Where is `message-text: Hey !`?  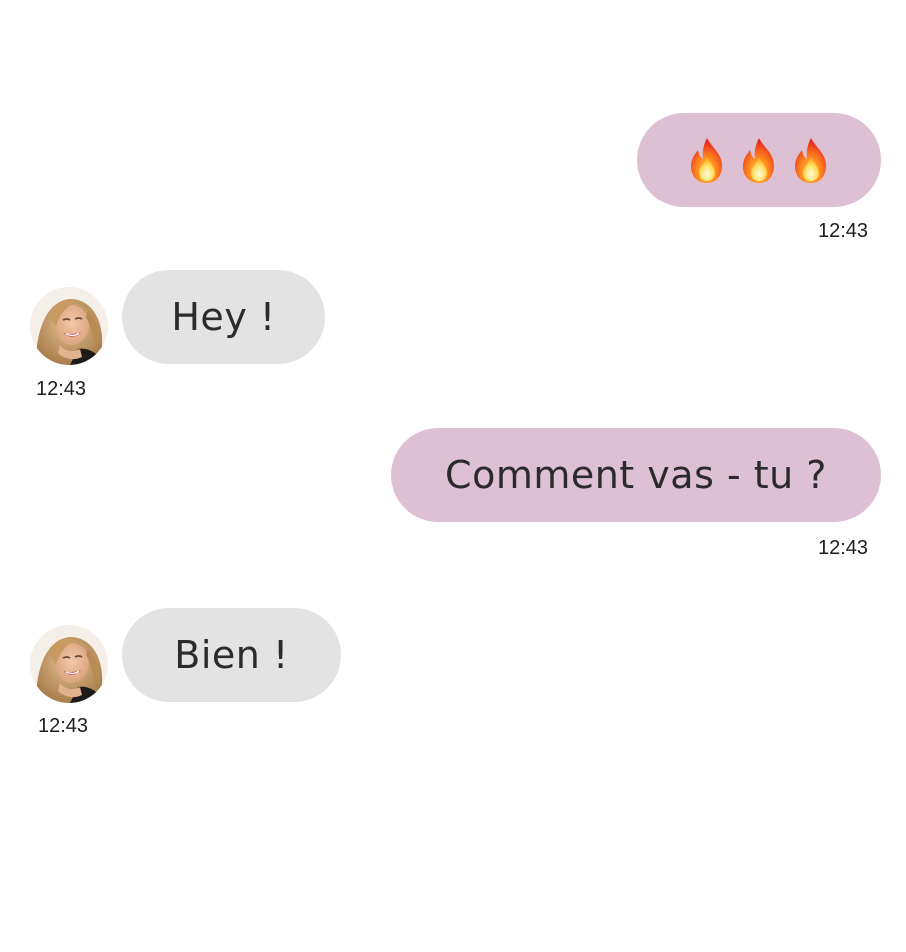 message-text: Hey ! is located at coordinates (223, 317).